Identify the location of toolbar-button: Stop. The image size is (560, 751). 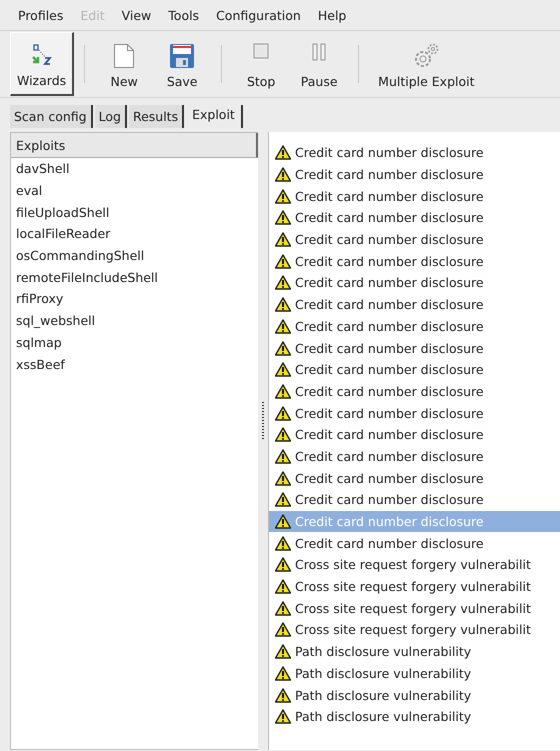
(261, 64).